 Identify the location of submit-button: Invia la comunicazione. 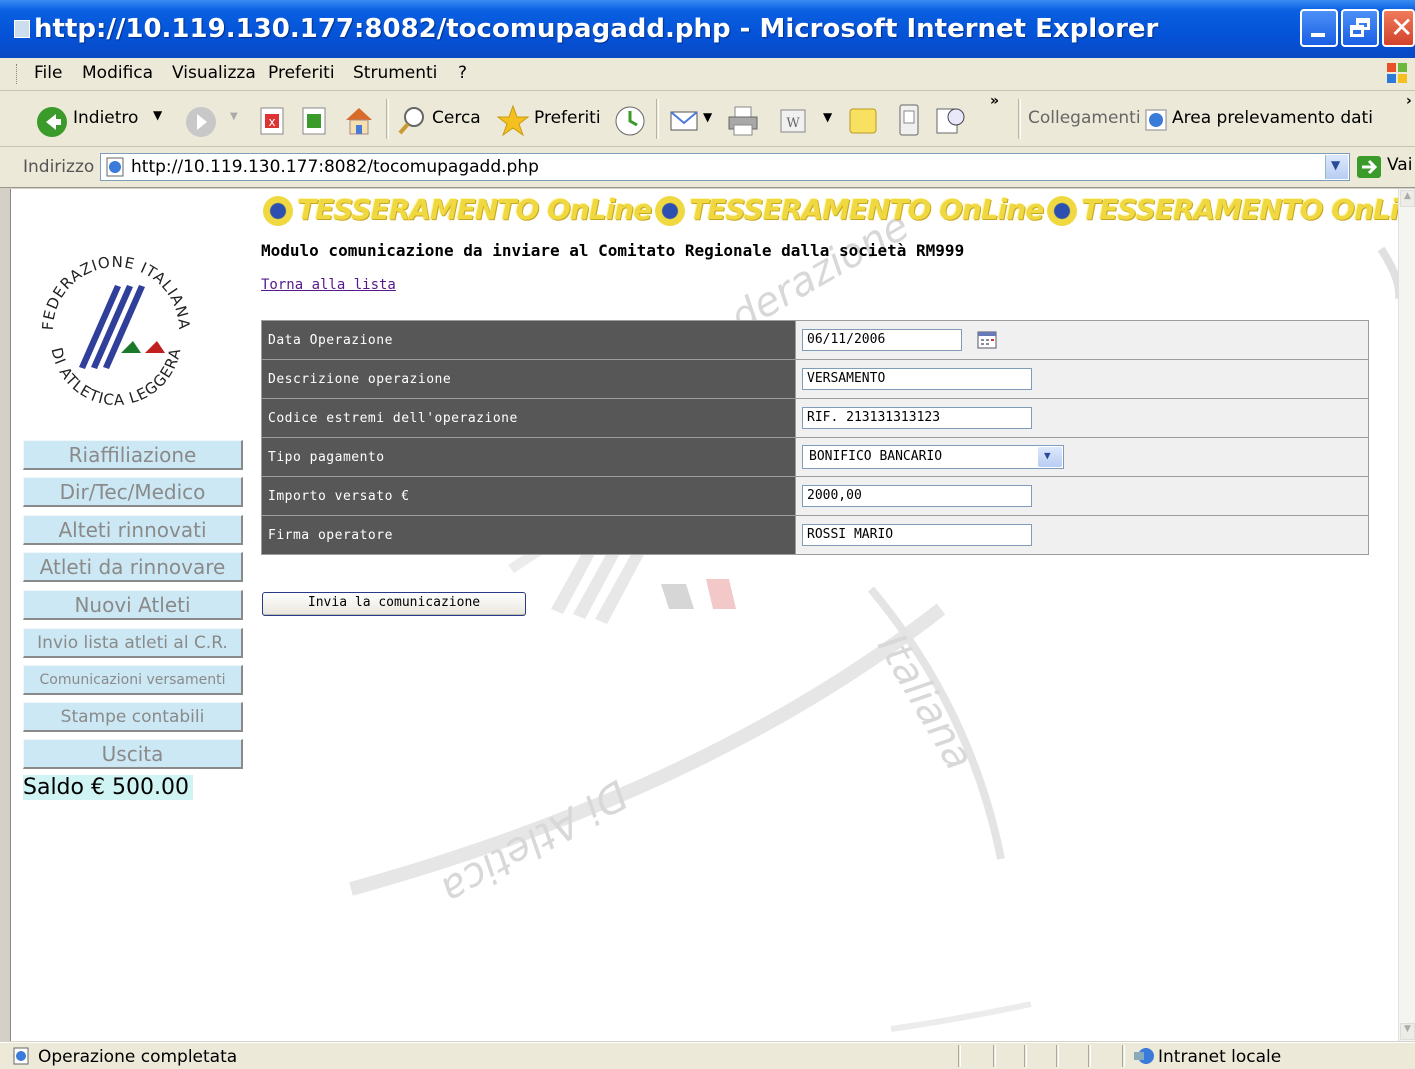
(394, 604).